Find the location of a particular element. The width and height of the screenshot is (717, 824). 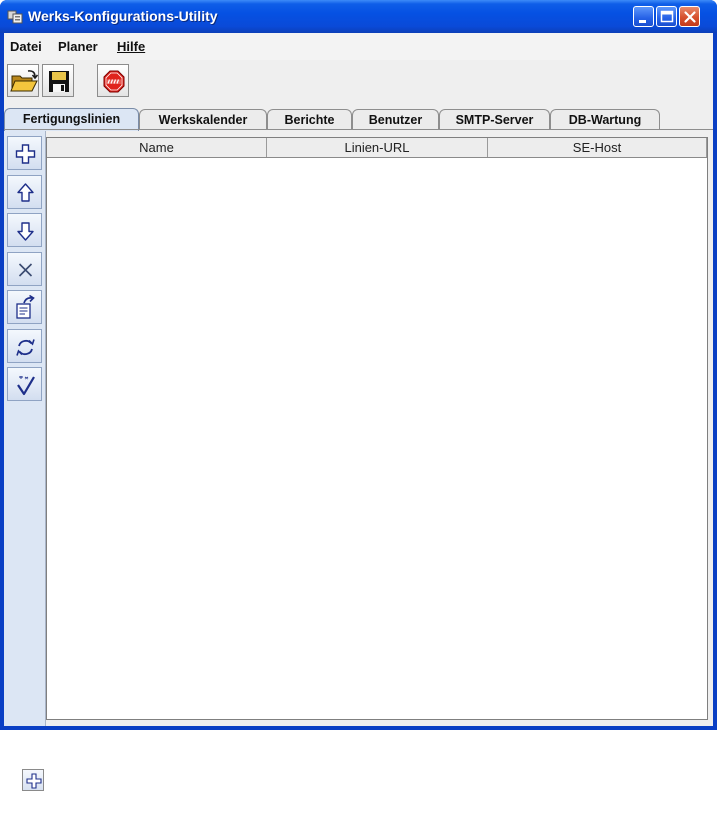

open-button is located at coordinates (23, 80).